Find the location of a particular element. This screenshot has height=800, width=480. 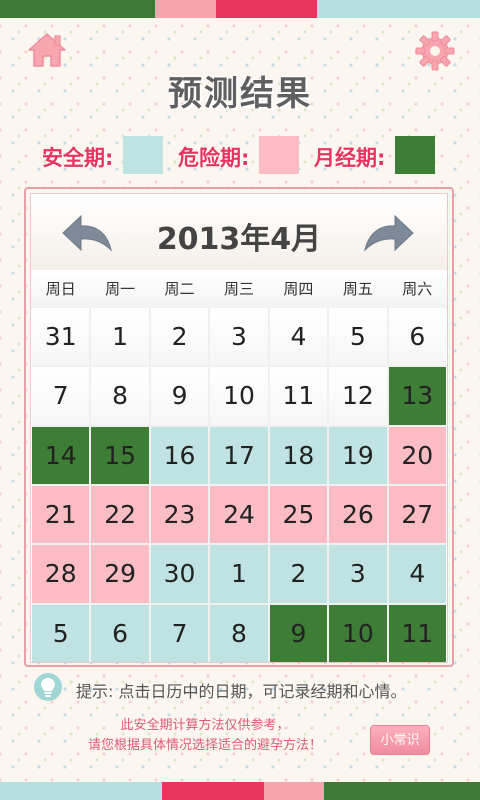

weekday-label: 周二 is located at coordinates (179, 289).